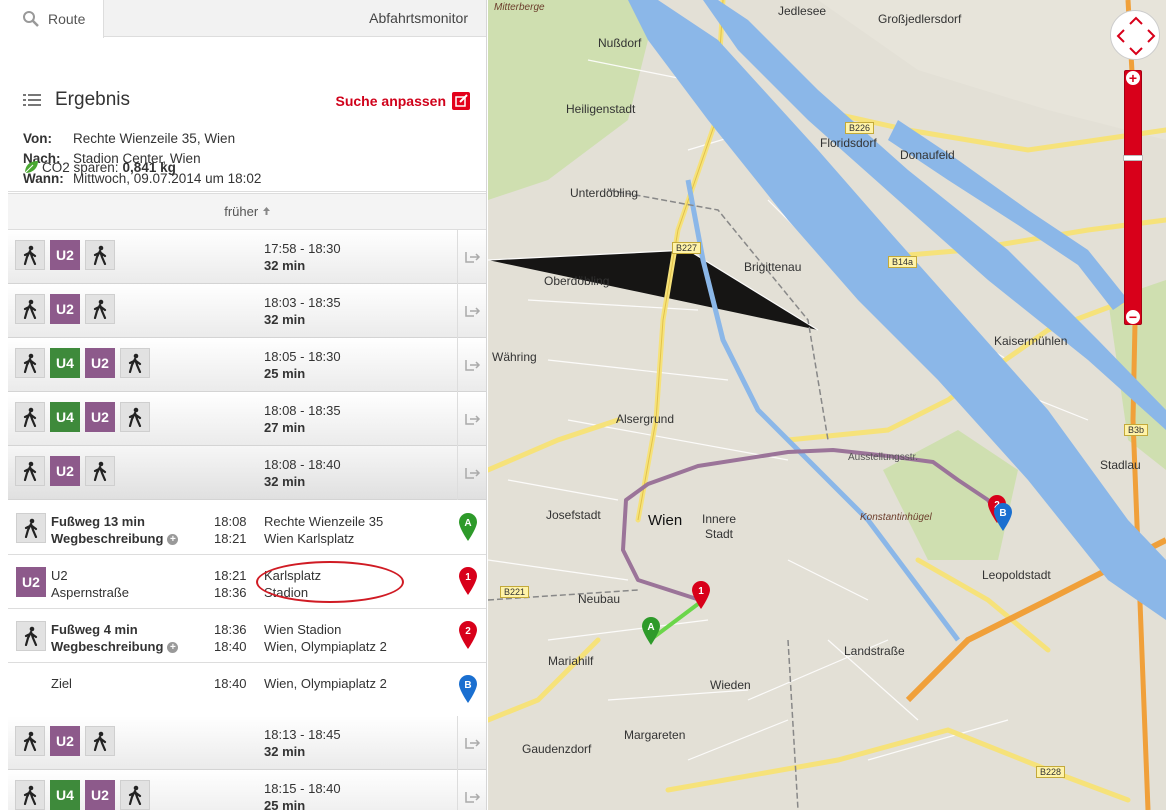 This screenshot has width=1166, height=810. What do you see at coordinates (302, 257) in the screenshot?
I see `connection-times: 17:58 - 18:30 32 min` at bounding box center [302, 257].